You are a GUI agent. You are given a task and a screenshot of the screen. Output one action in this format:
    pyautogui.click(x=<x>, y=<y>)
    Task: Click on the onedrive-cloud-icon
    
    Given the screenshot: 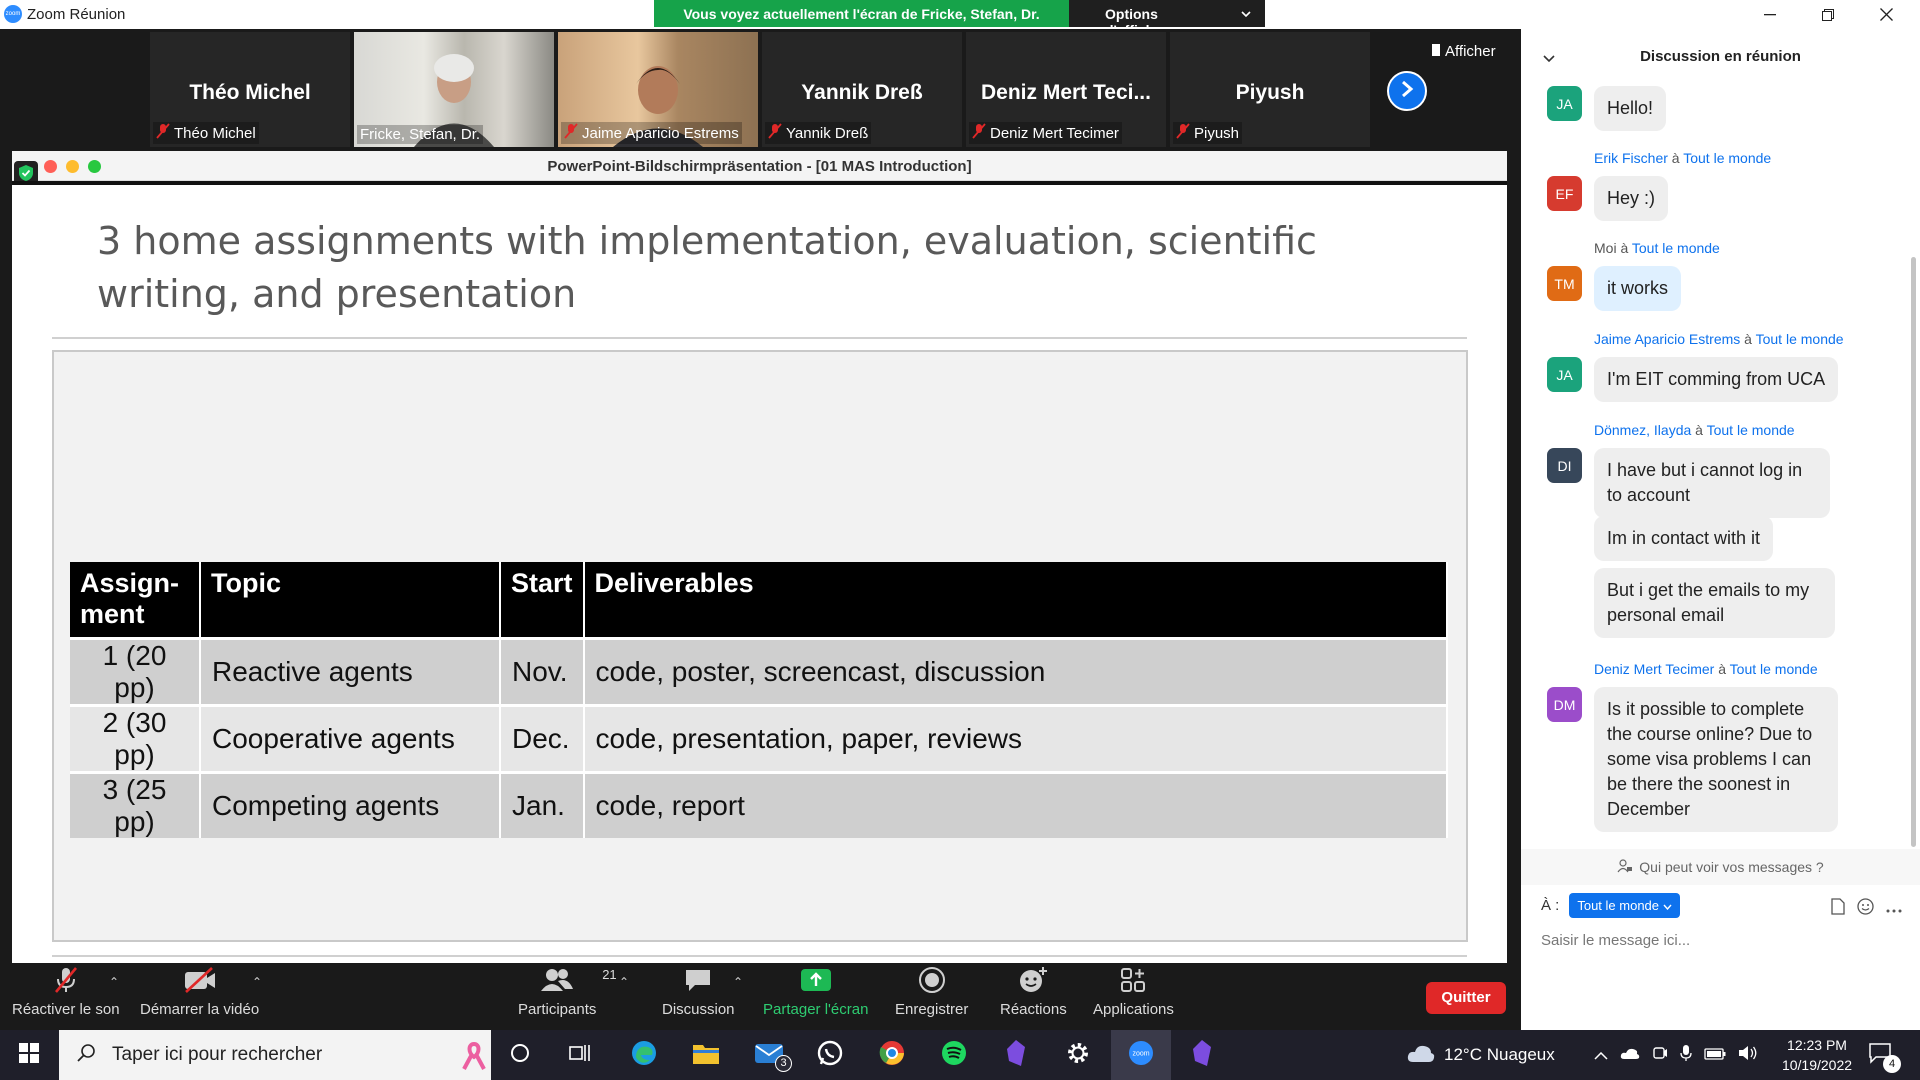 What is the action you would take?
    pyautogui.click(x=1630, y=1055)
    